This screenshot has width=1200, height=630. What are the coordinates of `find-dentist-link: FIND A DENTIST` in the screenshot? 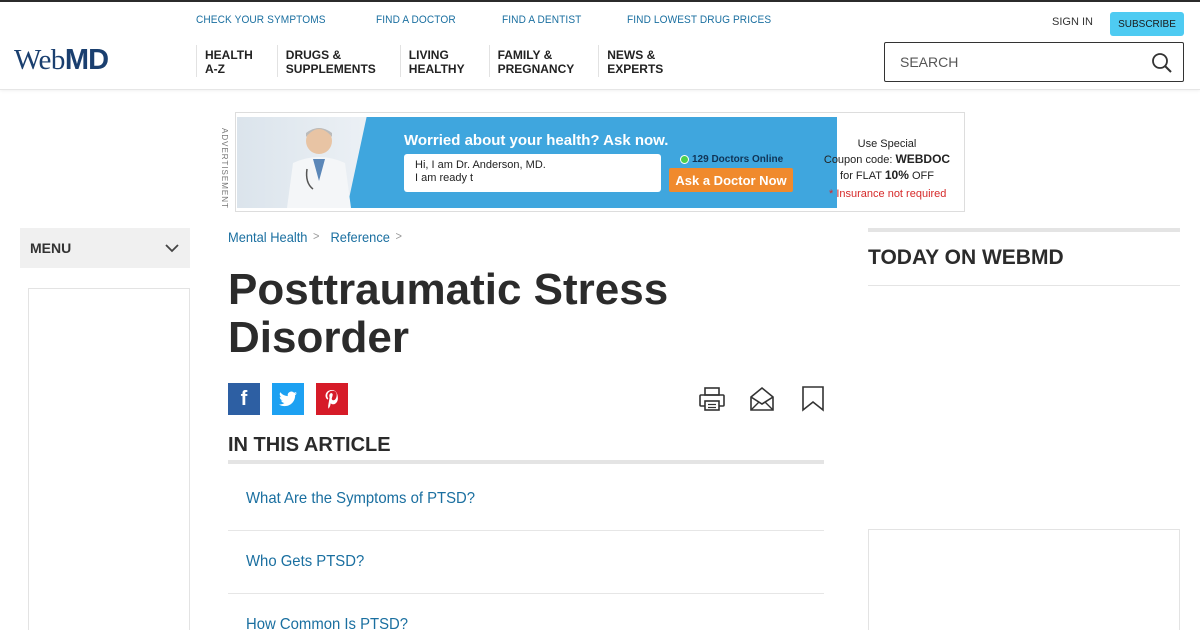 It's located at (541, 20).